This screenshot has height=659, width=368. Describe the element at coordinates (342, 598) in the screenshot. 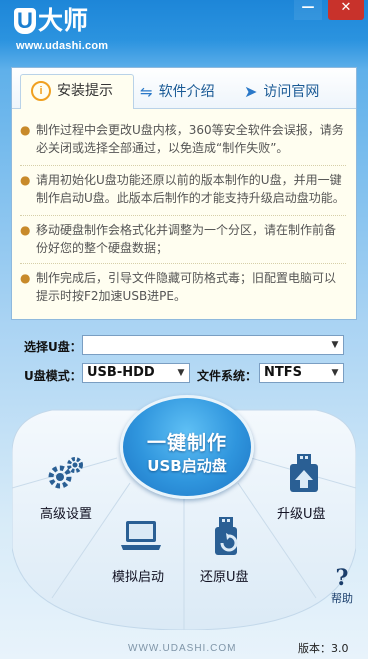

I see `help-label: 帮助` at that location.